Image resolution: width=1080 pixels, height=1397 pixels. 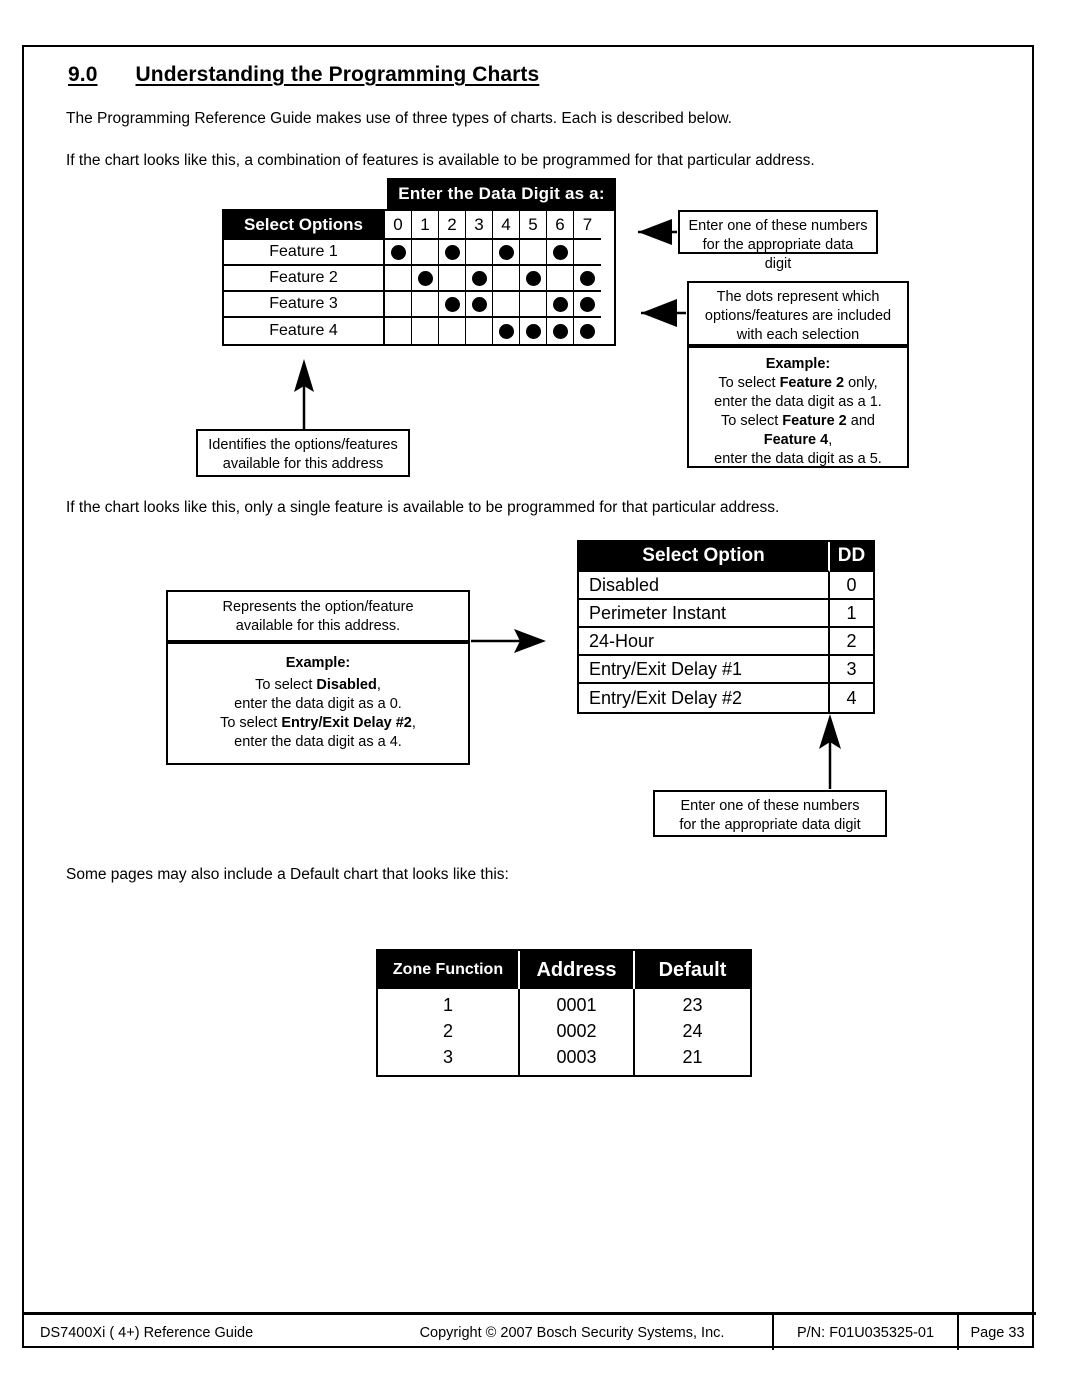 I want to click on callout-line: enter the data digit as a 1., so click(x=798, y=402).